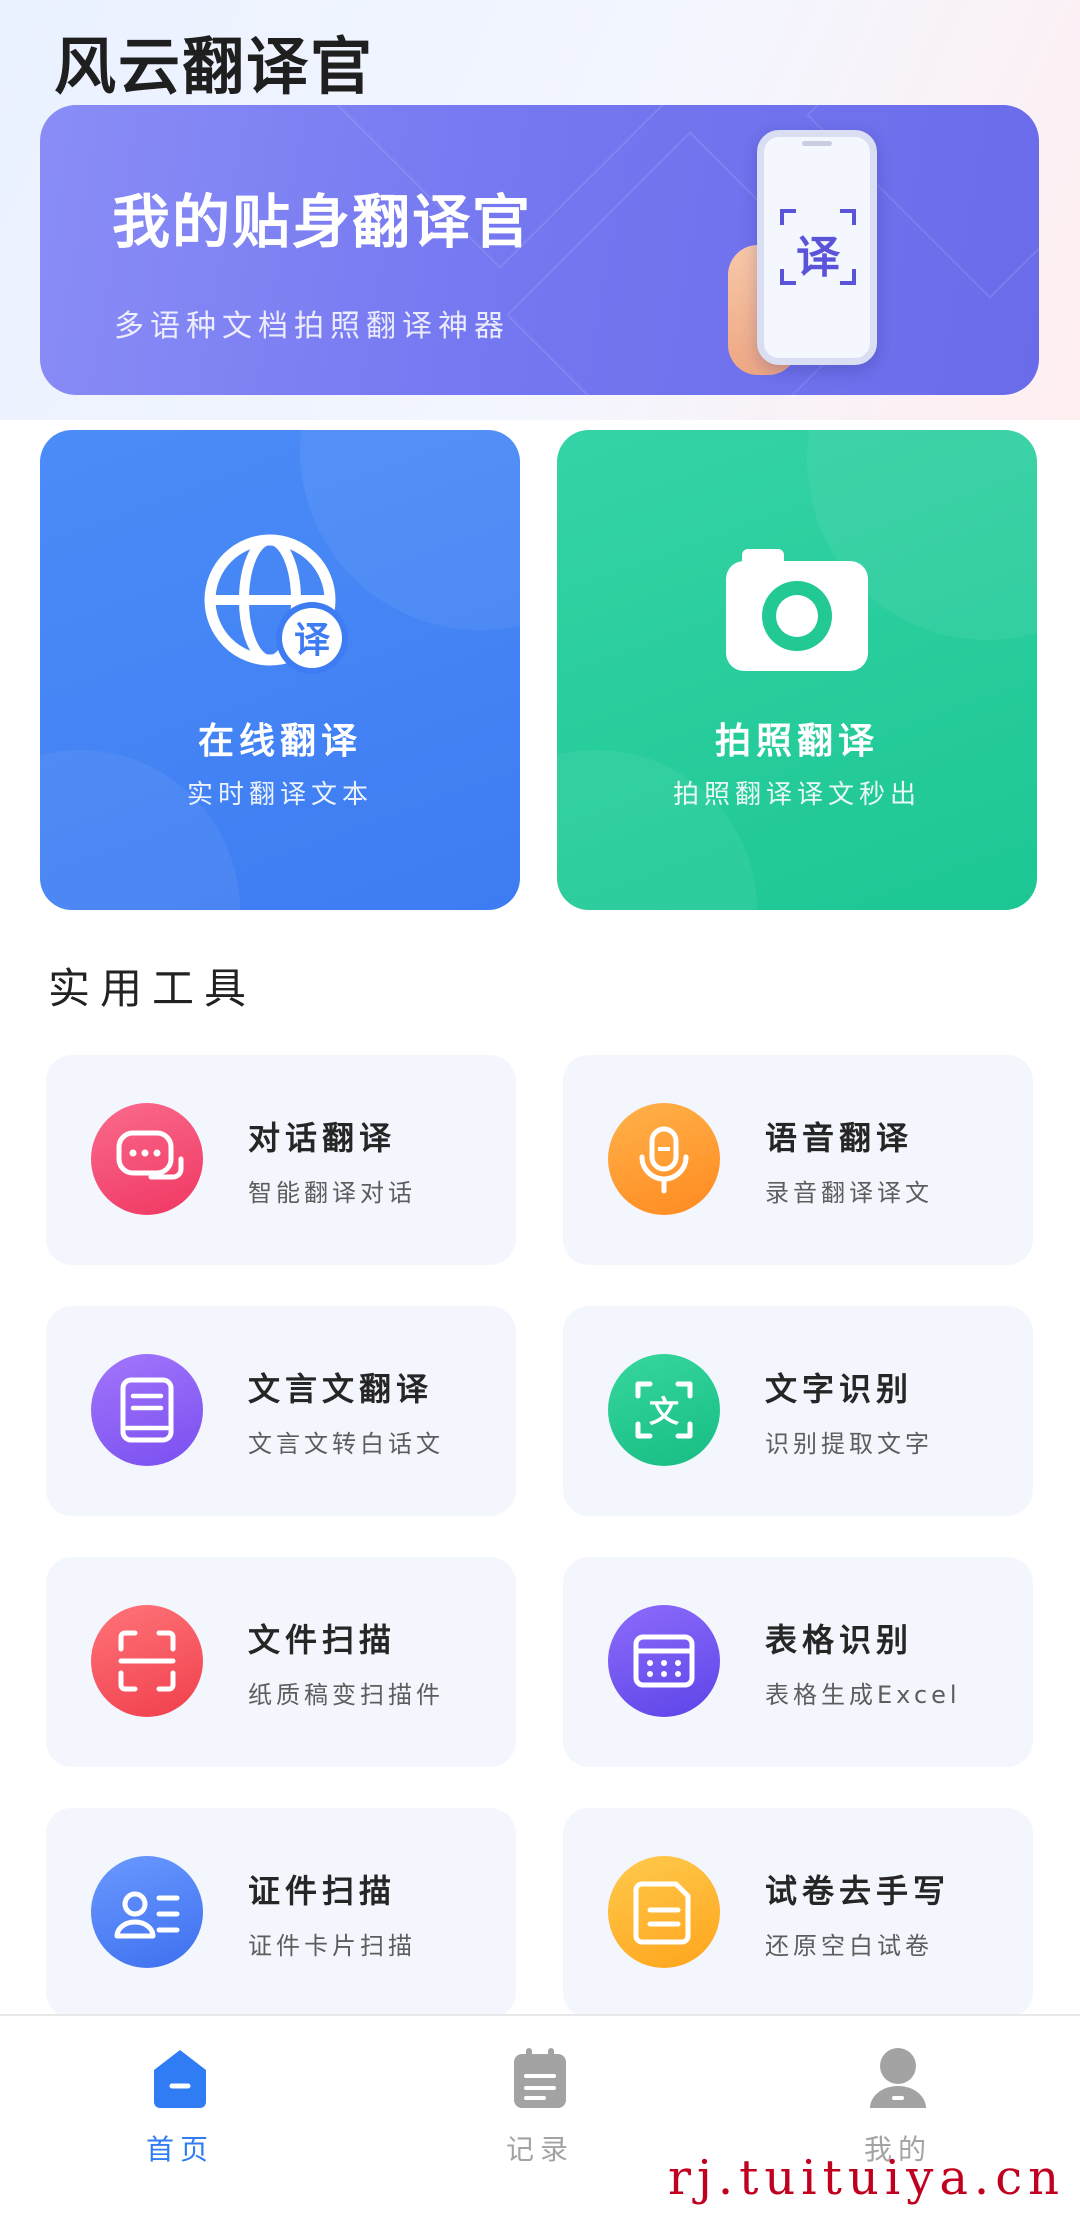  What do you see at coordinates (281, 1160) in the screenshot?
I see `tool-conversation-translate: 对话翻译 智能翻译对话` at bounding box center [281, 1160].